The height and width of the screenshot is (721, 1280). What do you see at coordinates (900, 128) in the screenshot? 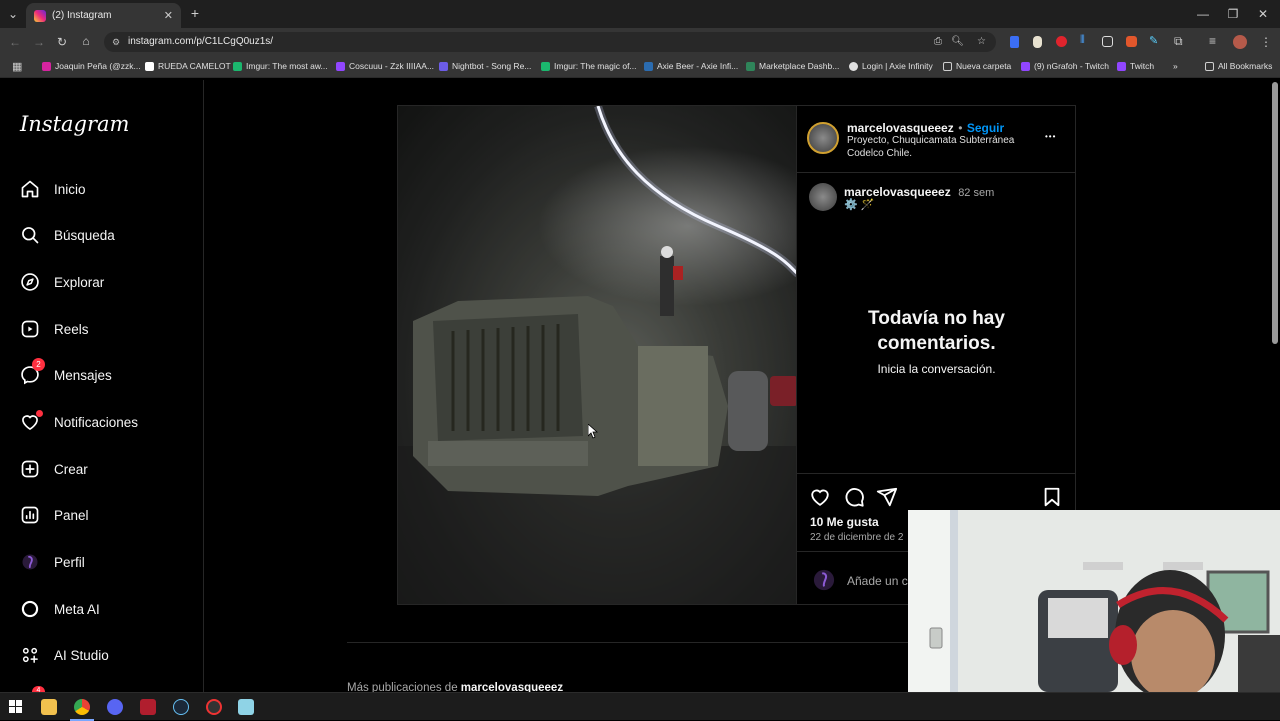
I see `author-username: marcelovasqueeez` at bounding box center [900, 128].